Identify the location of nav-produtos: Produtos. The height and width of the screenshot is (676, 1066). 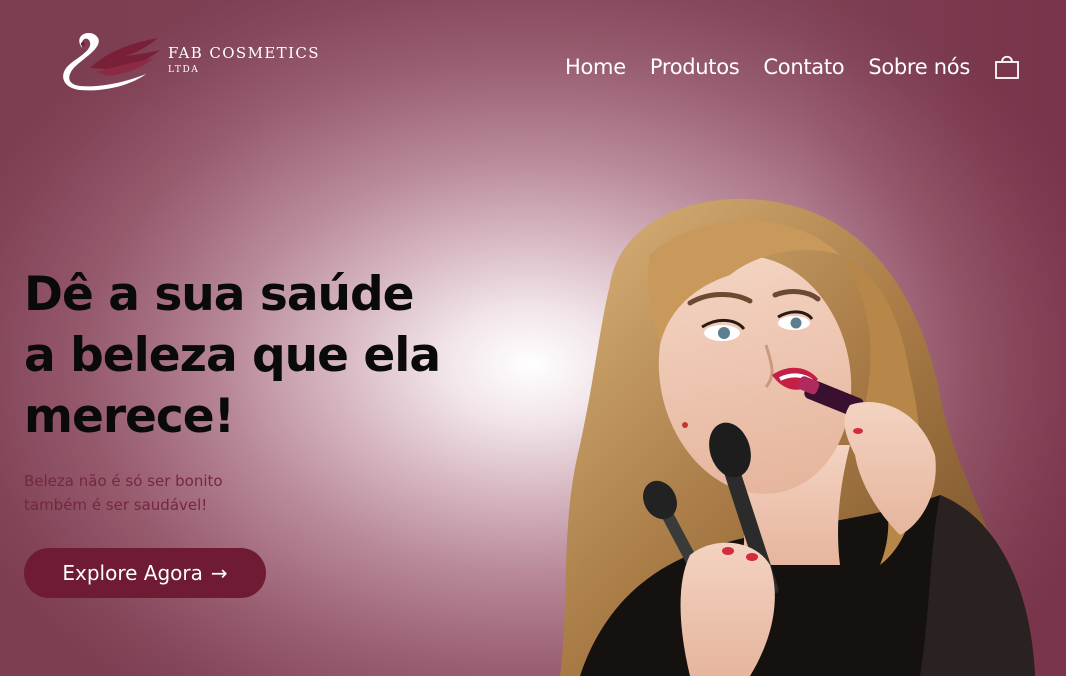
(695, 67).